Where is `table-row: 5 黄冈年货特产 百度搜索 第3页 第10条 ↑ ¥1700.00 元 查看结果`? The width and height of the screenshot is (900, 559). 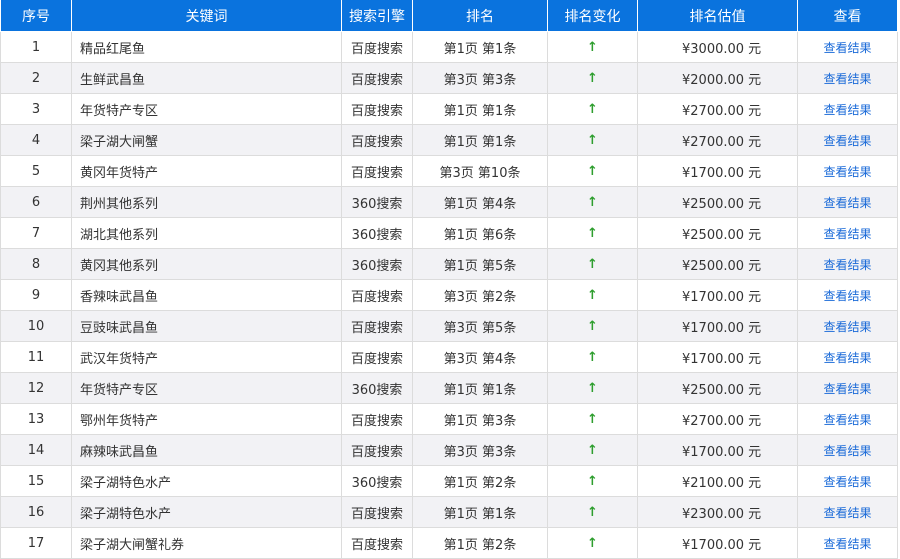 table-row: 5 黄冈年货特产 百度搜索 第3页 第10条 ↑ ¥1700.00 元 查看结果 is located at coordinates (449, 171).